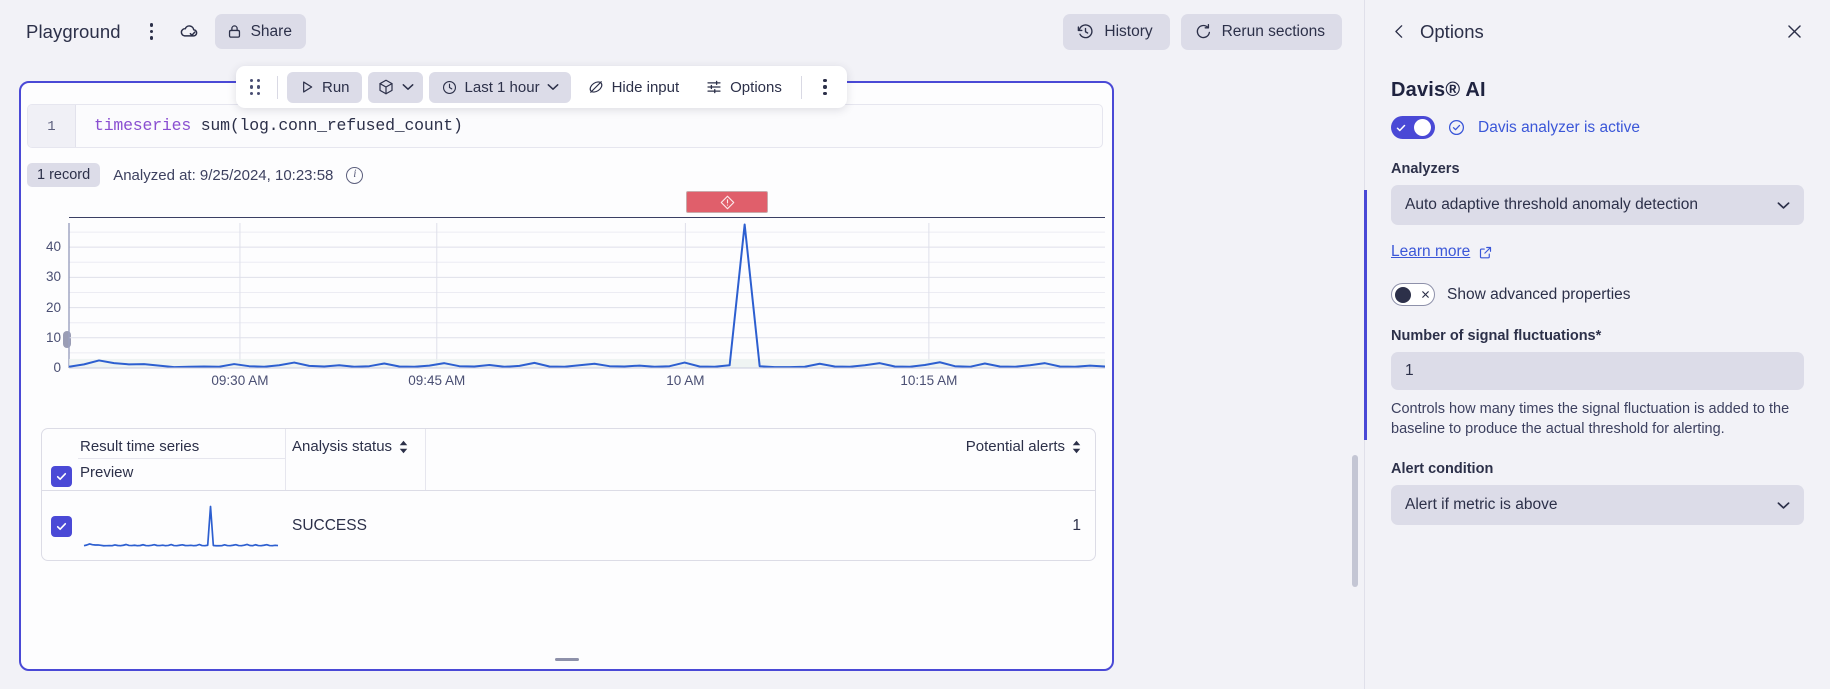 The width and height of the screenshot is (1830, 689). Describe the element at coordinates (164, 459) in the screenshot. I see `col-result-time-series: Result time series Preview` at that location.